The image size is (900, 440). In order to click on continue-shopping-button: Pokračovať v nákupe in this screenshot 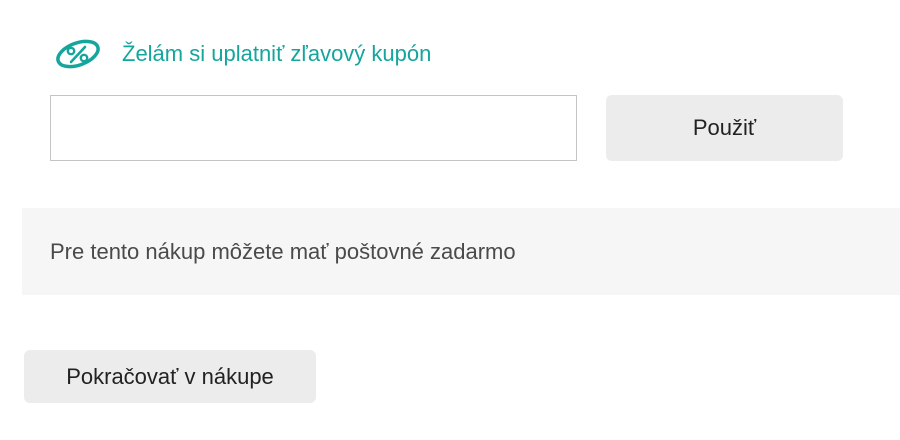, I will do `click(170, 376)`.